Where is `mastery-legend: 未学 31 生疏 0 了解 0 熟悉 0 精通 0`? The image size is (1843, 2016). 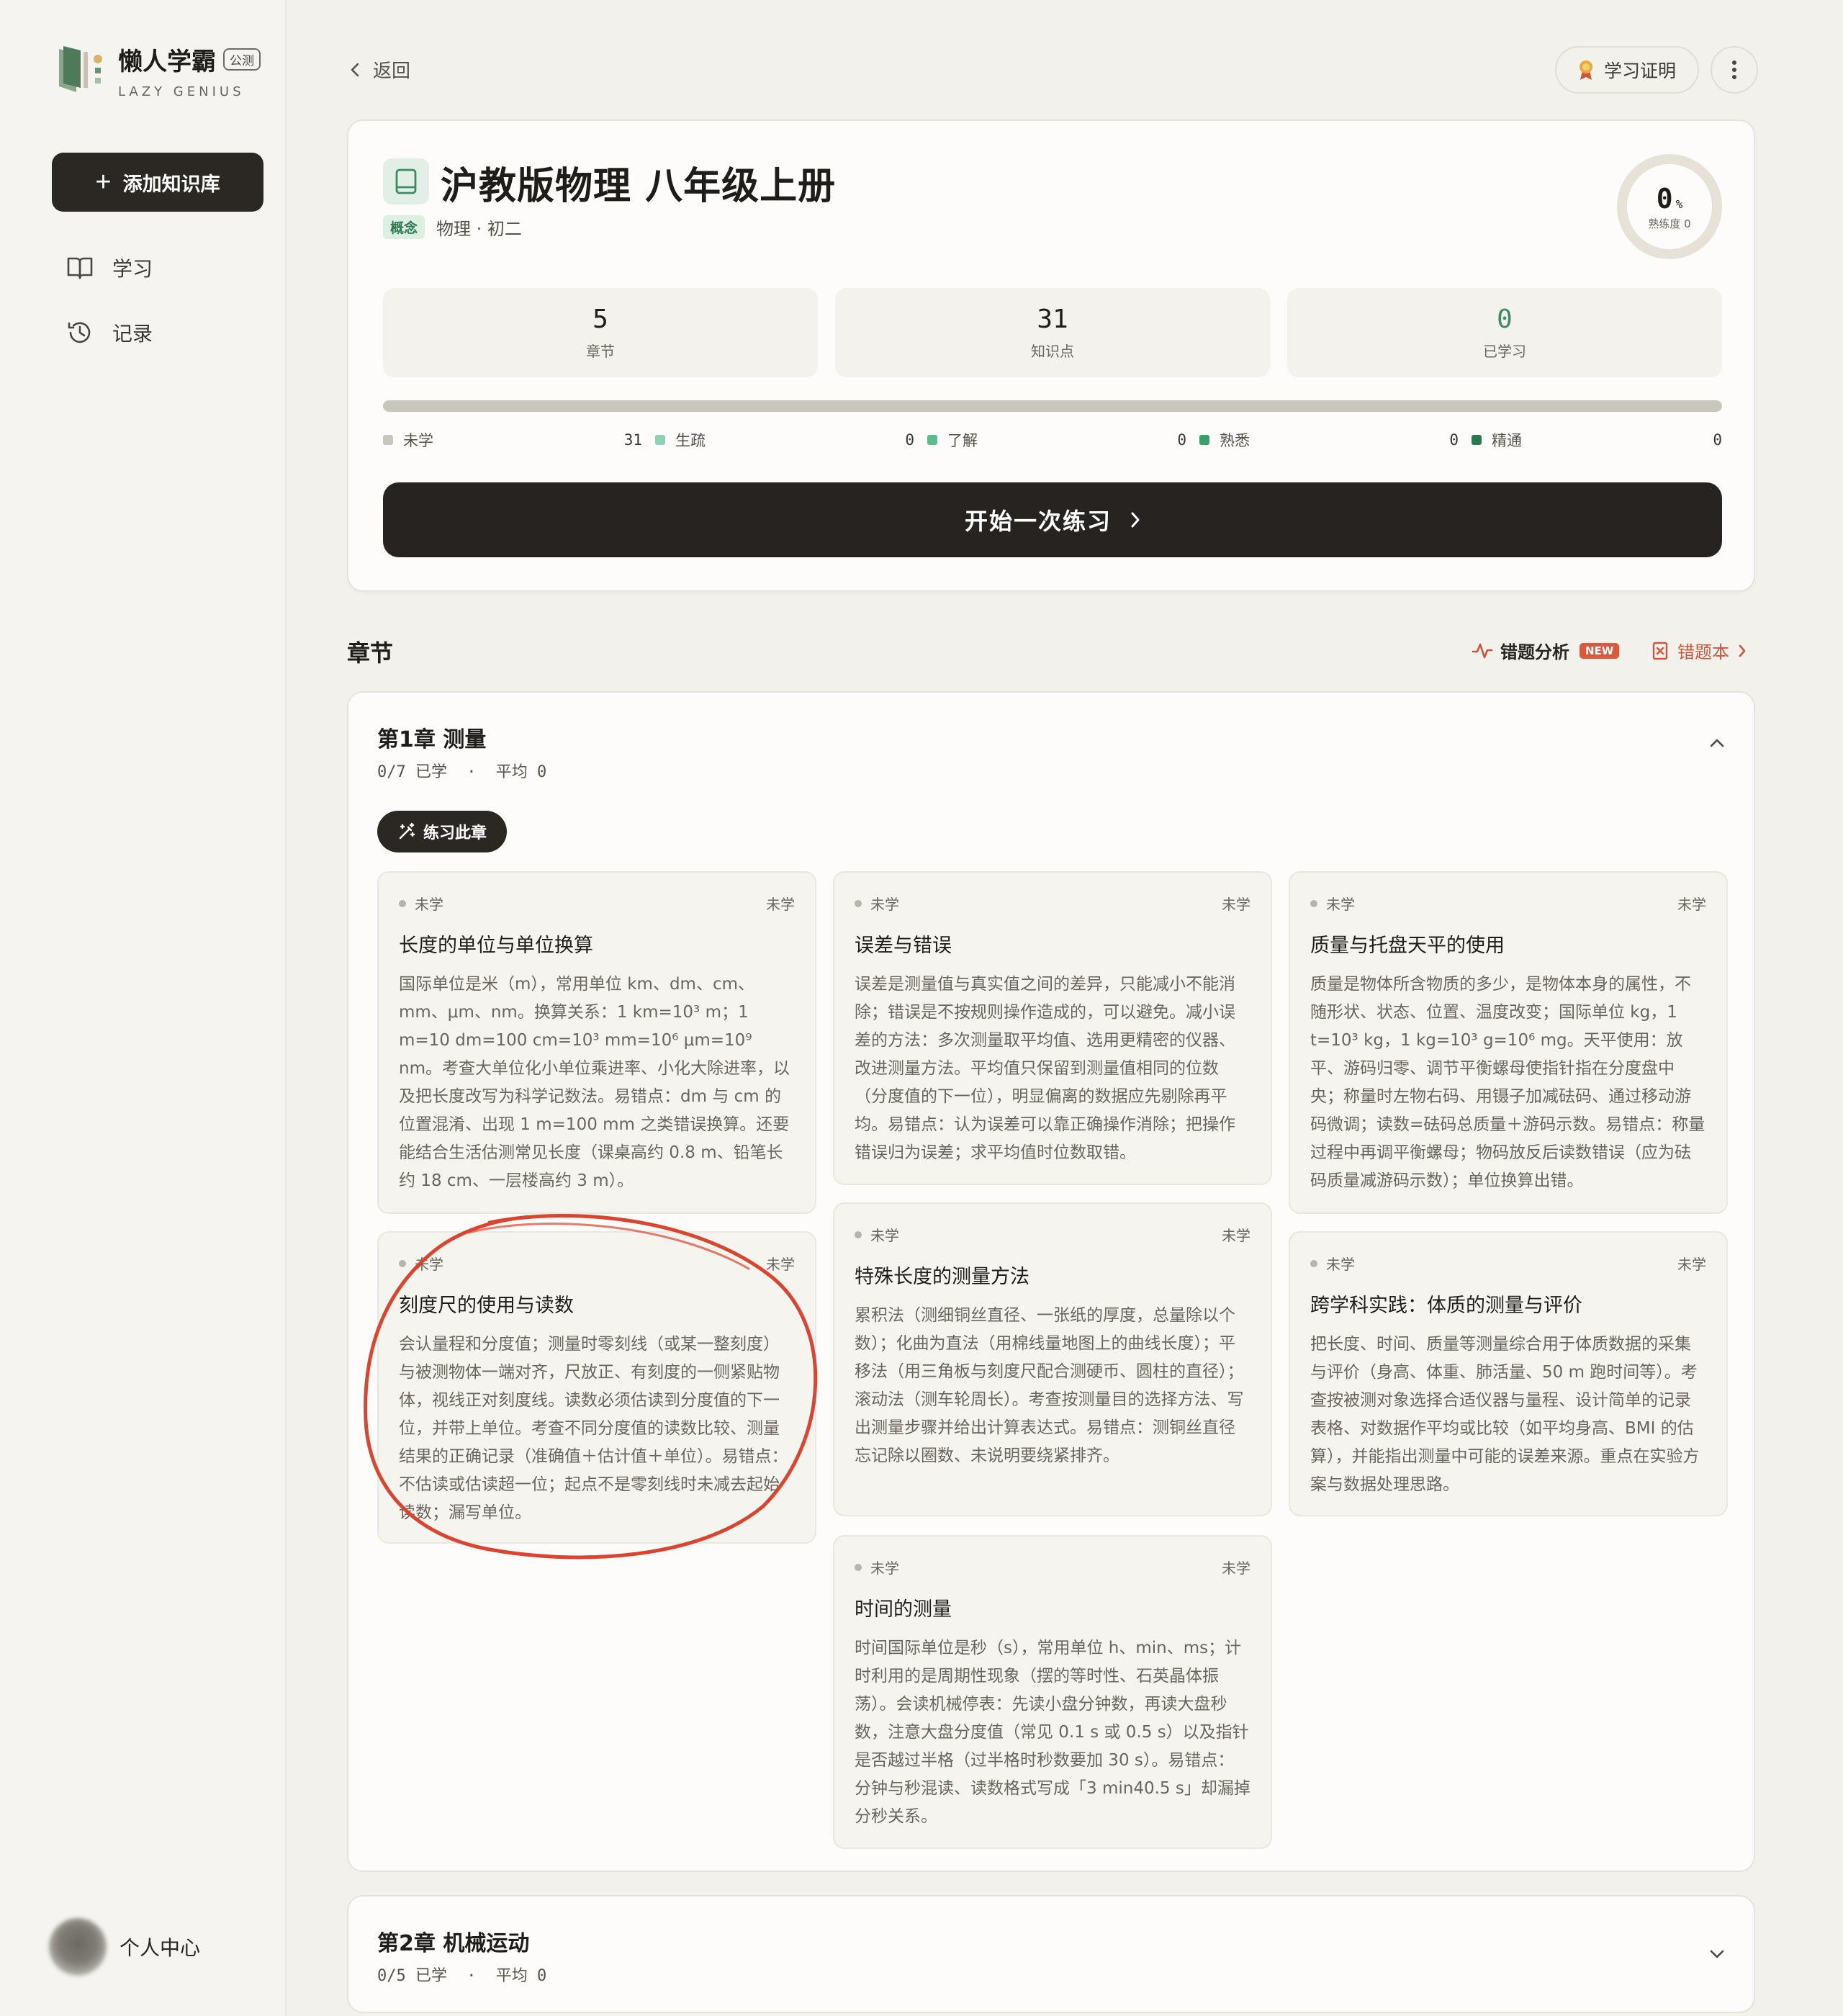 mastery-legend: 未学 31 生疏 0 了解 0 熟悉 0 精通 0 is located at coordinates (1052, 440).